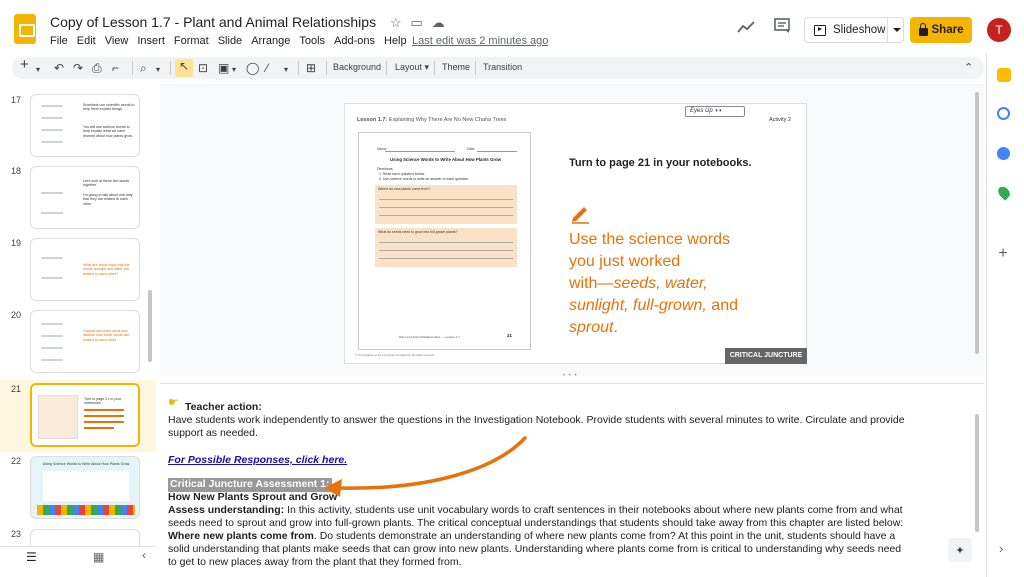 The image size is (1024, 577). I want to click on menu-insert: Insert, so click(151, 41).